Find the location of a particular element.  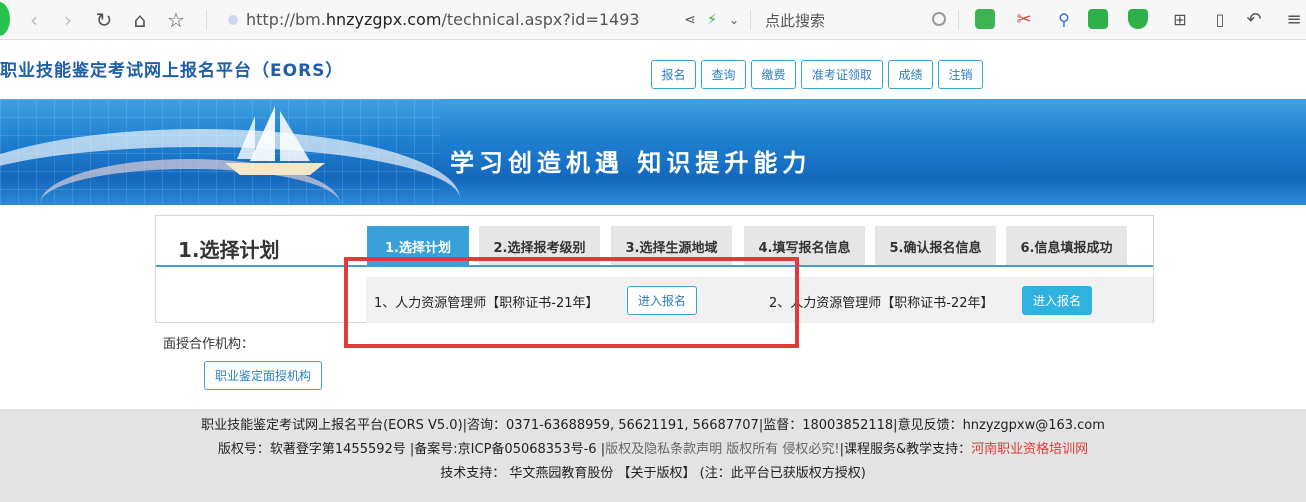

browser-logo-icon is located at coordinates (5, 19).